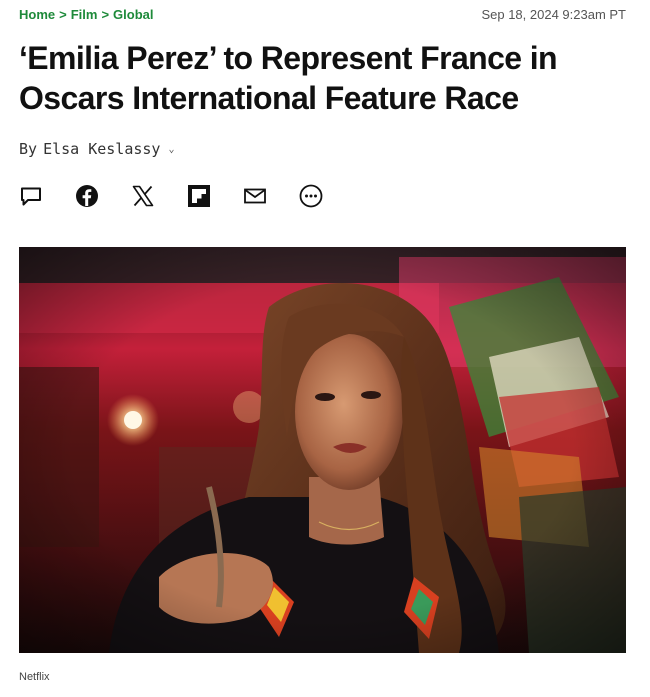 The width and height of the screenshot is (650, 697). What do you see at coordinates (31, 196) in the screenshot?
I see `comment-icon` at bounding box center [31, 196].